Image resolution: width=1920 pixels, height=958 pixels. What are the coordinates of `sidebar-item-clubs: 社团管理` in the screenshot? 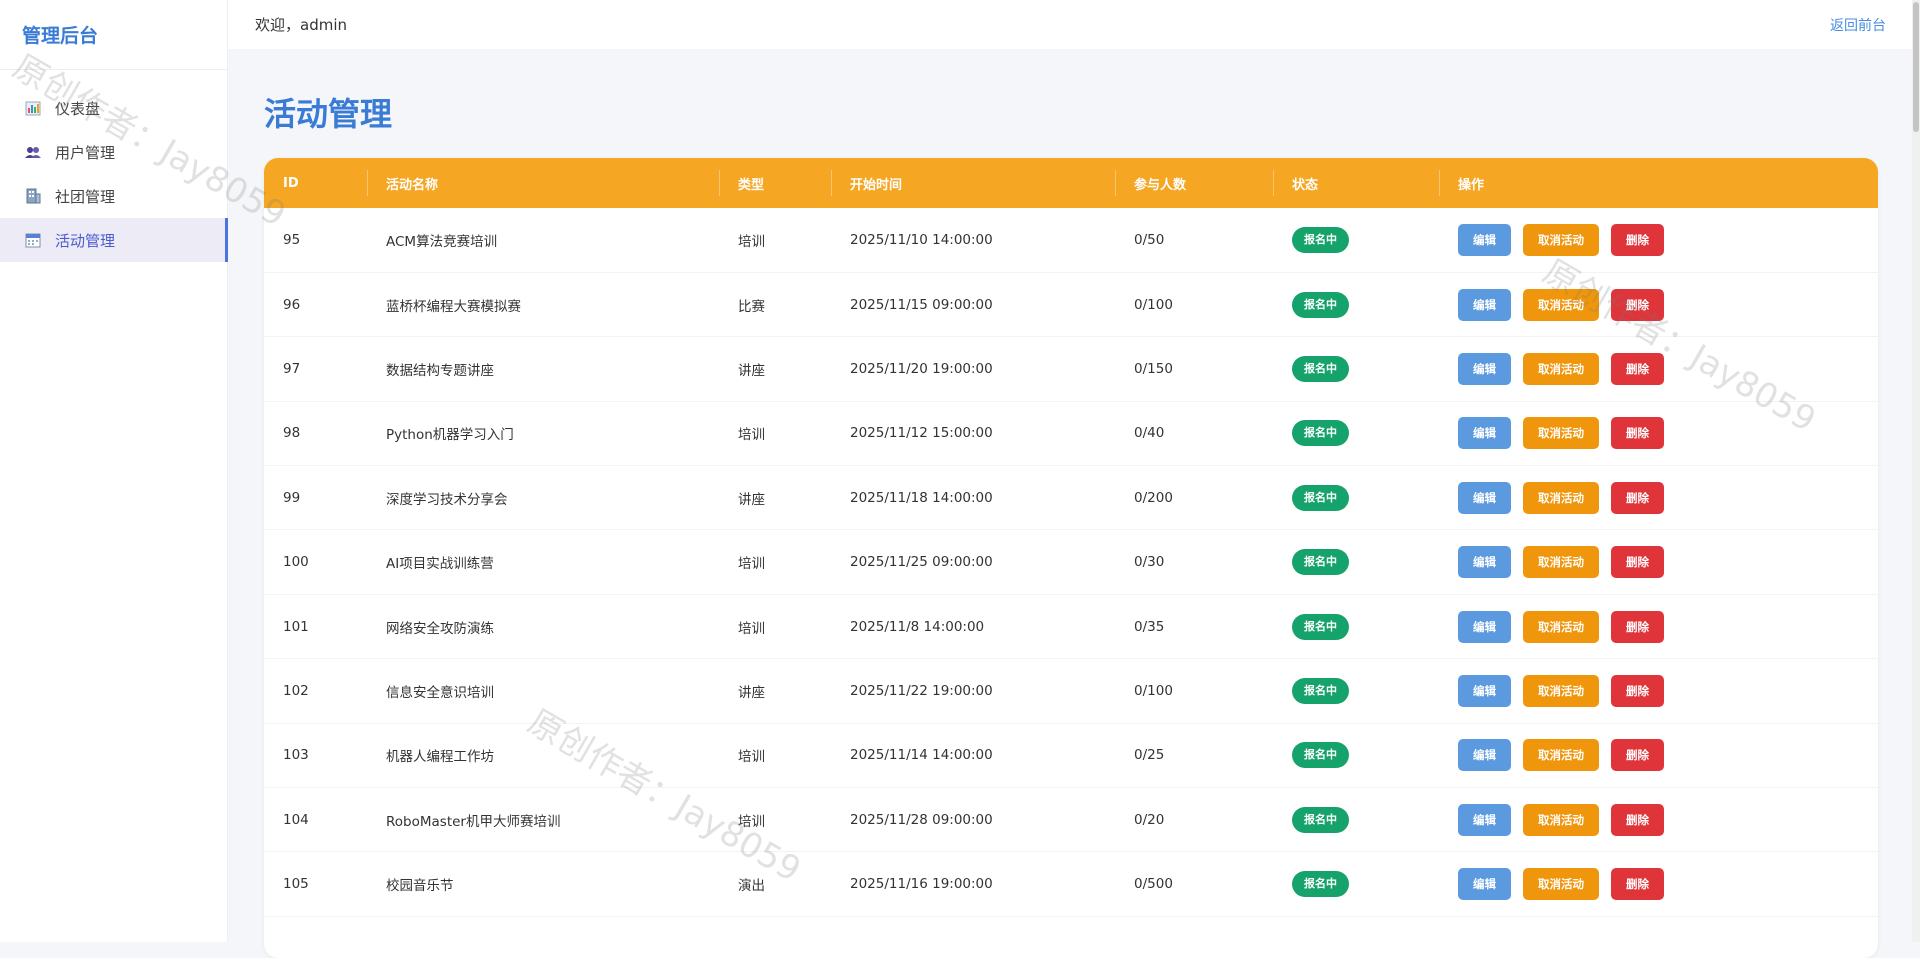 It's located at (113, 196).